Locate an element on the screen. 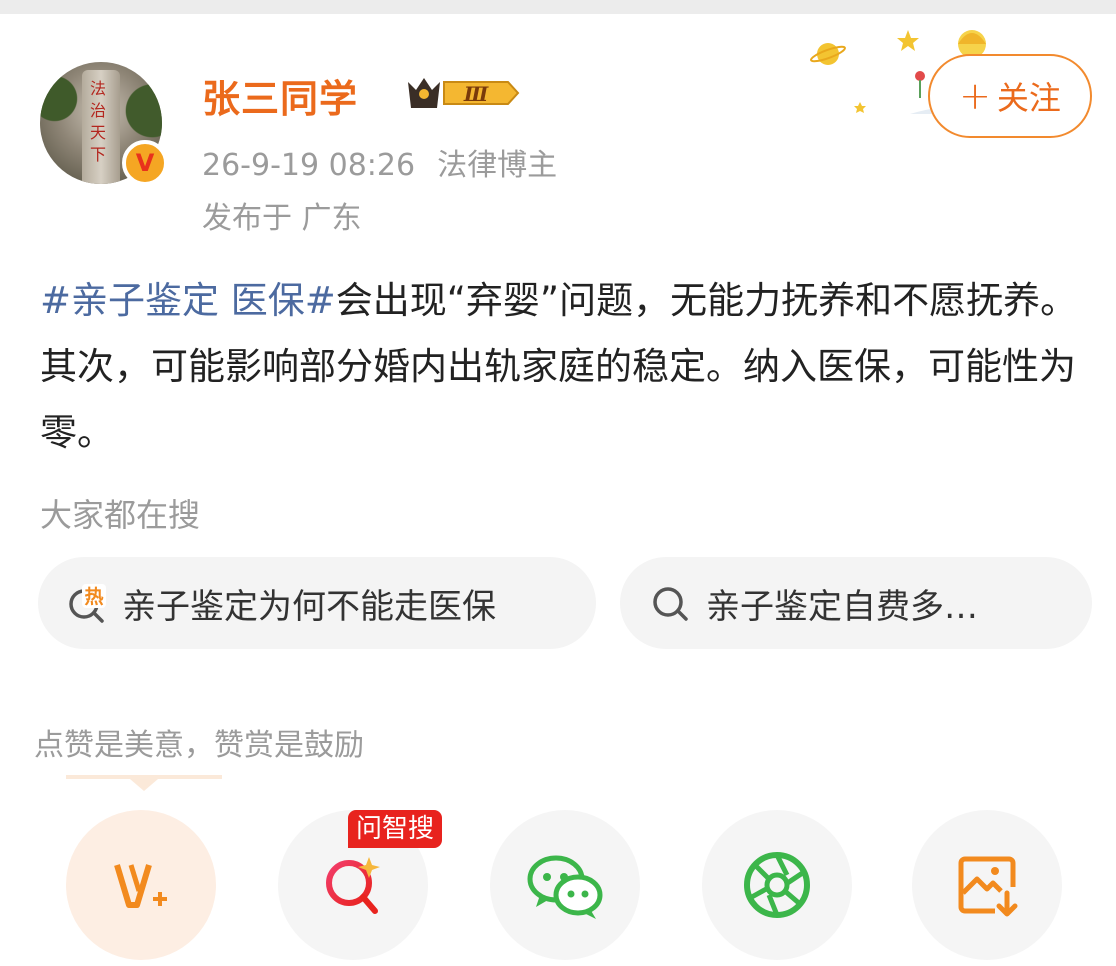 The height and width of the screenshot is (966, 1116). author-name: 张三同学 is located at coordinates (280, 95).